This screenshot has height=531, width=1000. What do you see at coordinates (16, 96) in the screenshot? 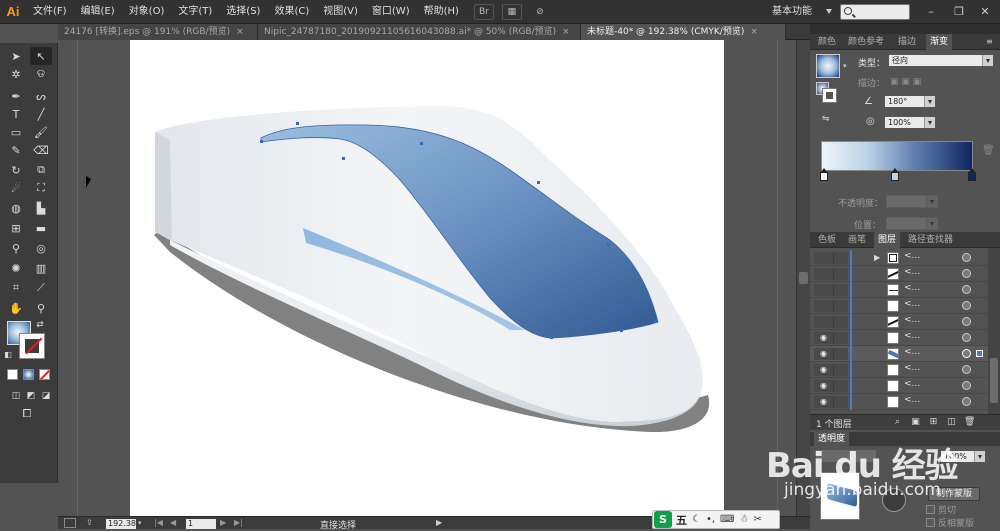
I see `pen-tool-icon: ✒` at bounding box center [16, 96].